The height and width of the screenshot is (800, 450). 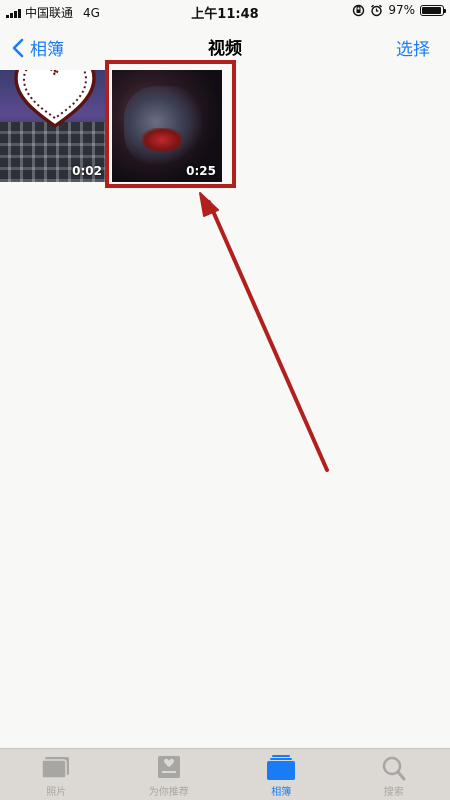 I want to click on battery-icon, so click(x=433, y=10).